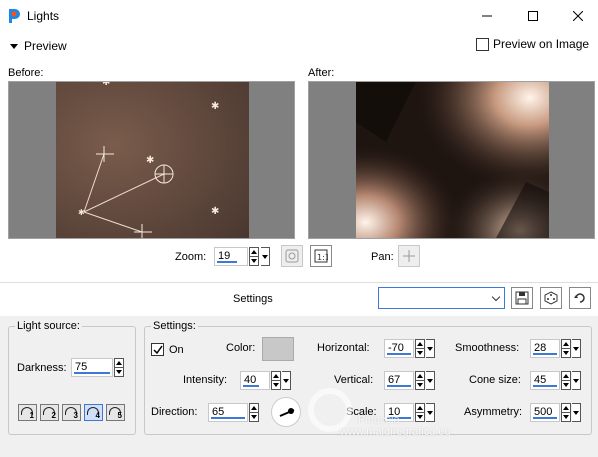 The width and height of the screenshot is (598, 457). I want to click on smoothness-dropdown, so click(576, 348).